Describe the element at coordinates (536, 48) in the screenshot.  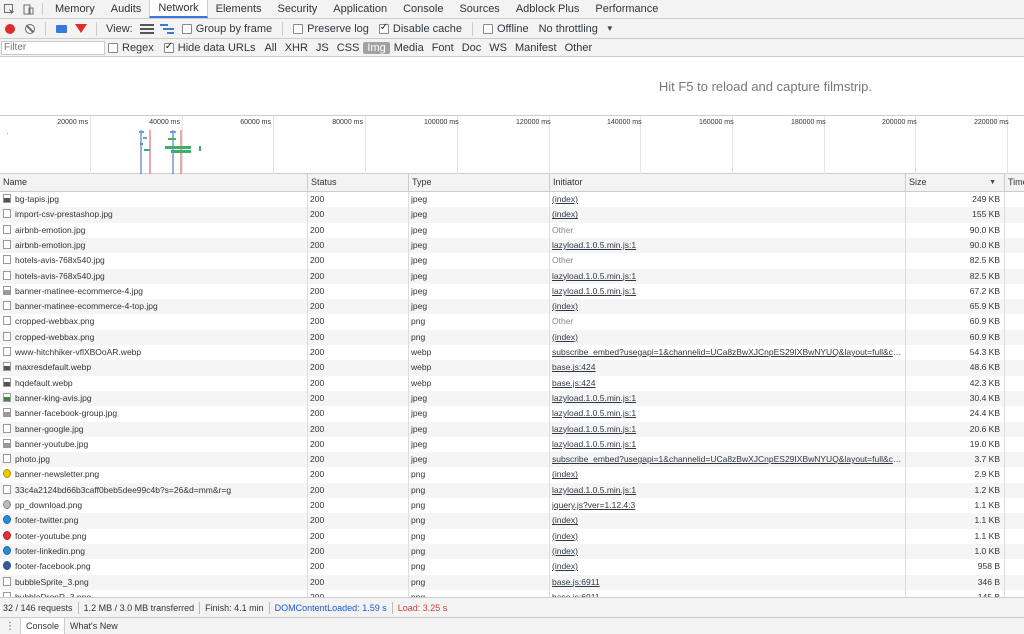
I see `filter-type-manifest: Manifest` at that location.